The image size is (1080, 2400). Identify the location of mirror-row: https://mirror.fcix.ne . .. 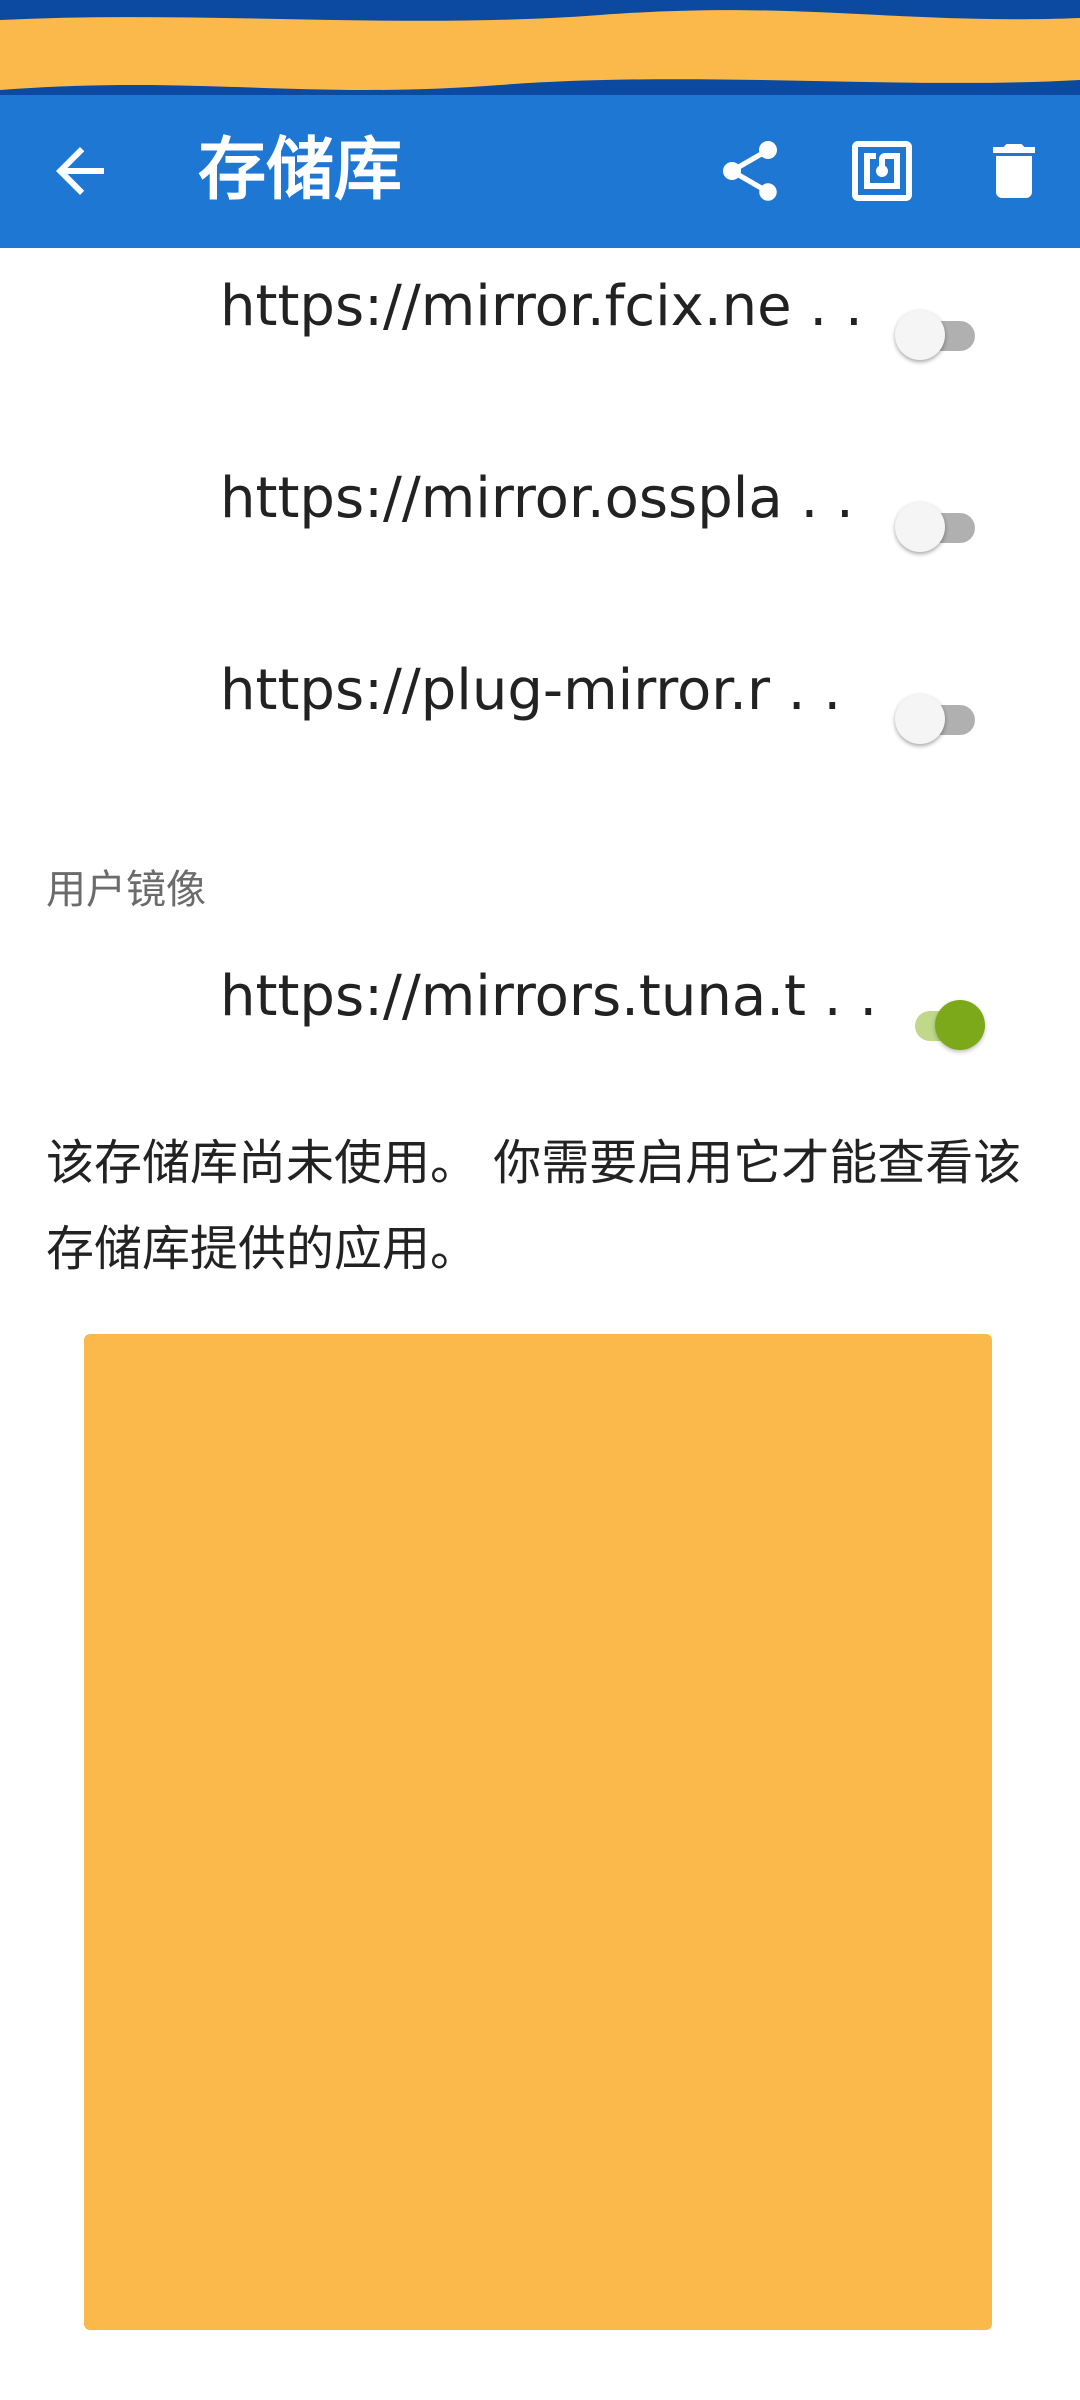
(540, 308).